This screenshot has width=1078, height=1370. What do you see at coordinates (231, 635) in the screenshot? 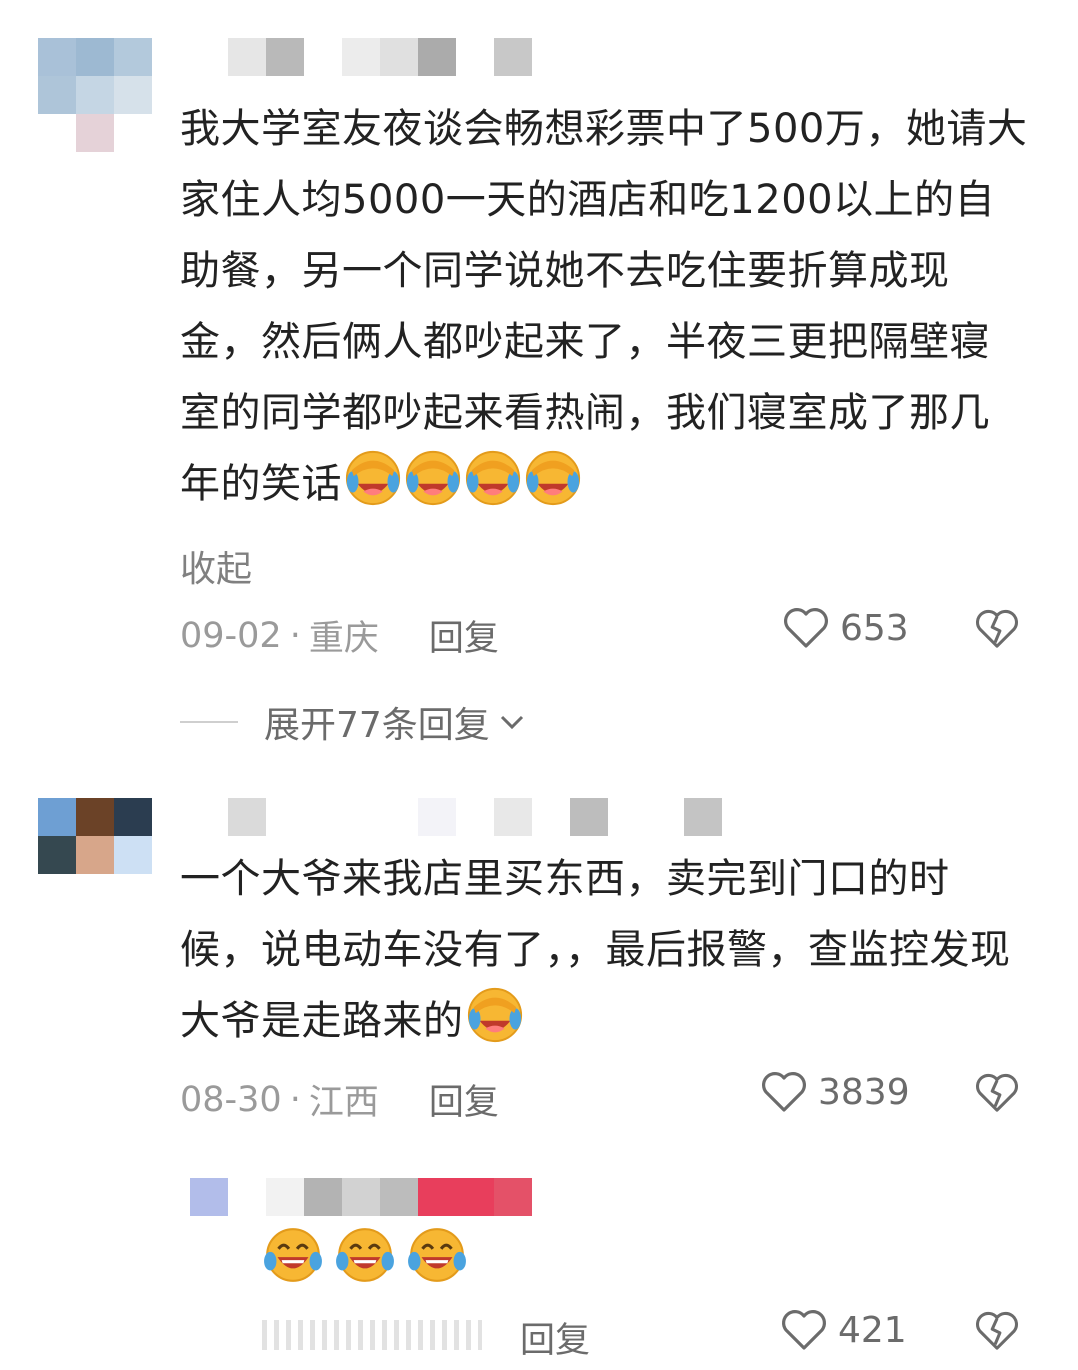
I see `comment-date: 09-02` at bounding box center [231, 635].